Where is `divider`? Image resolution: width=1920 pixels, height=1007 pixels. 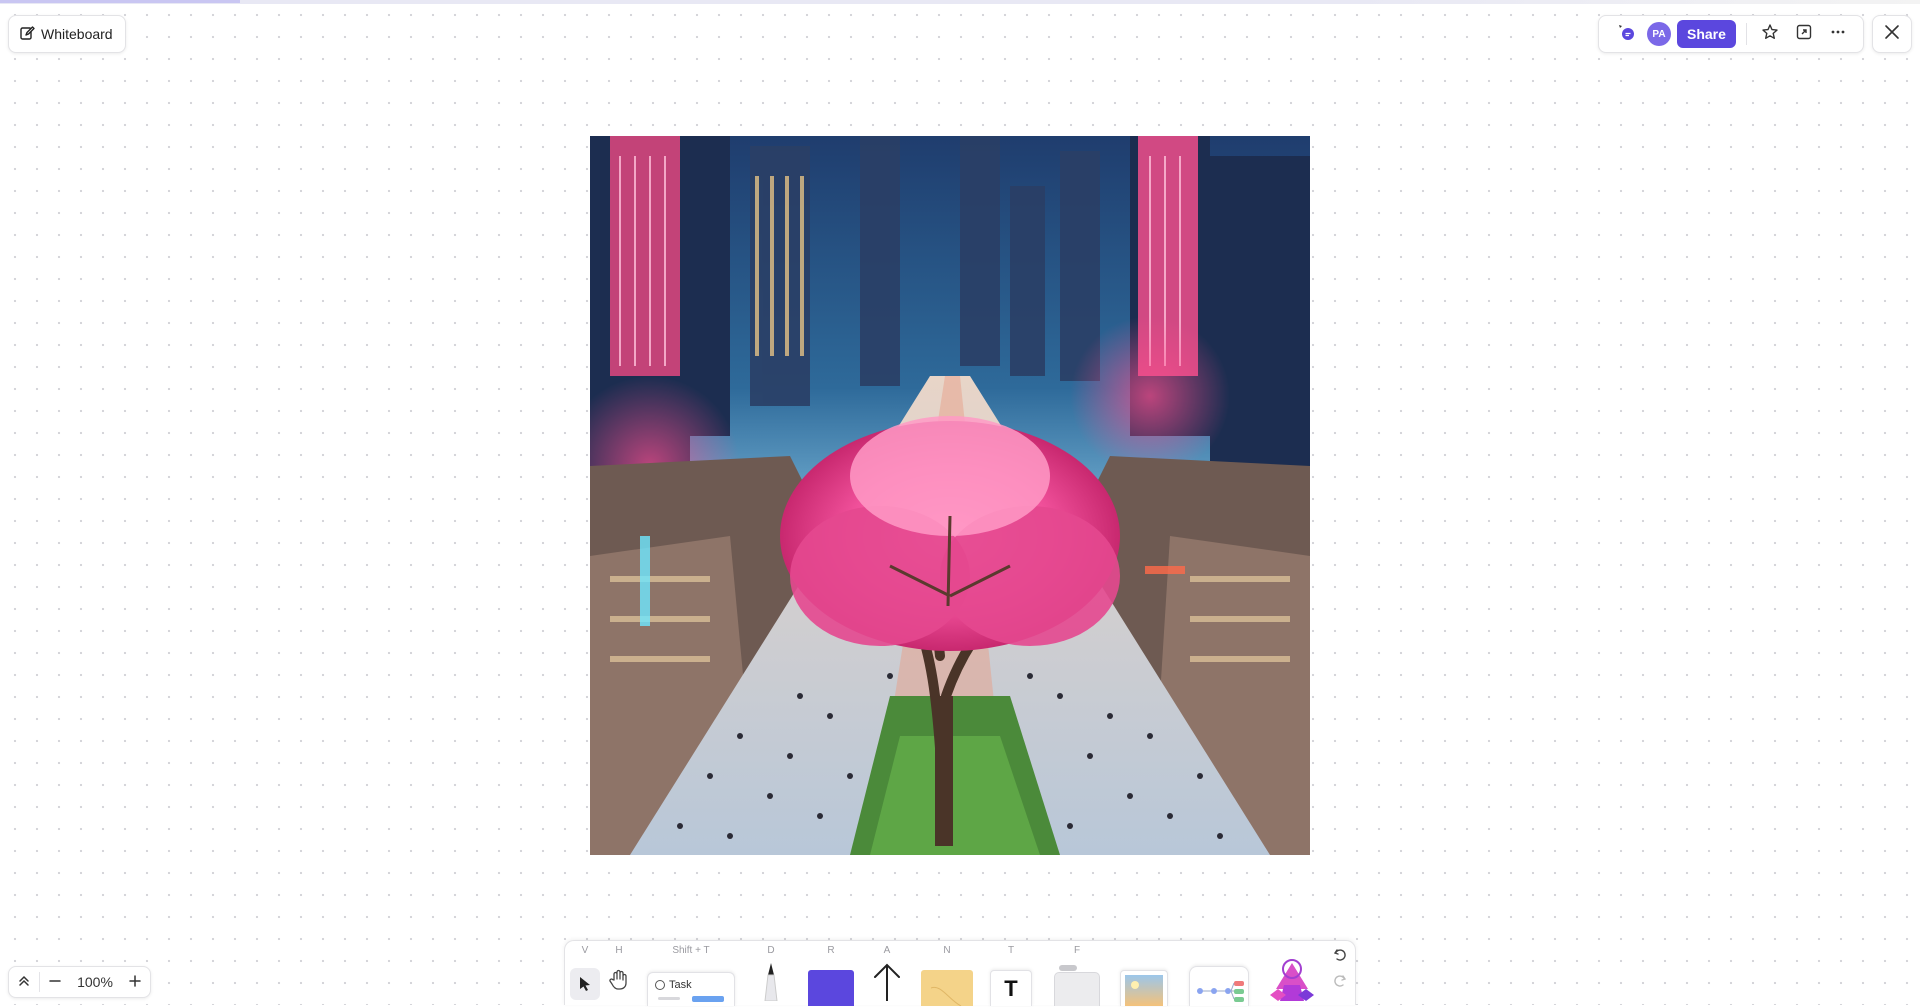 divider is located at coordinates (1746, 34).